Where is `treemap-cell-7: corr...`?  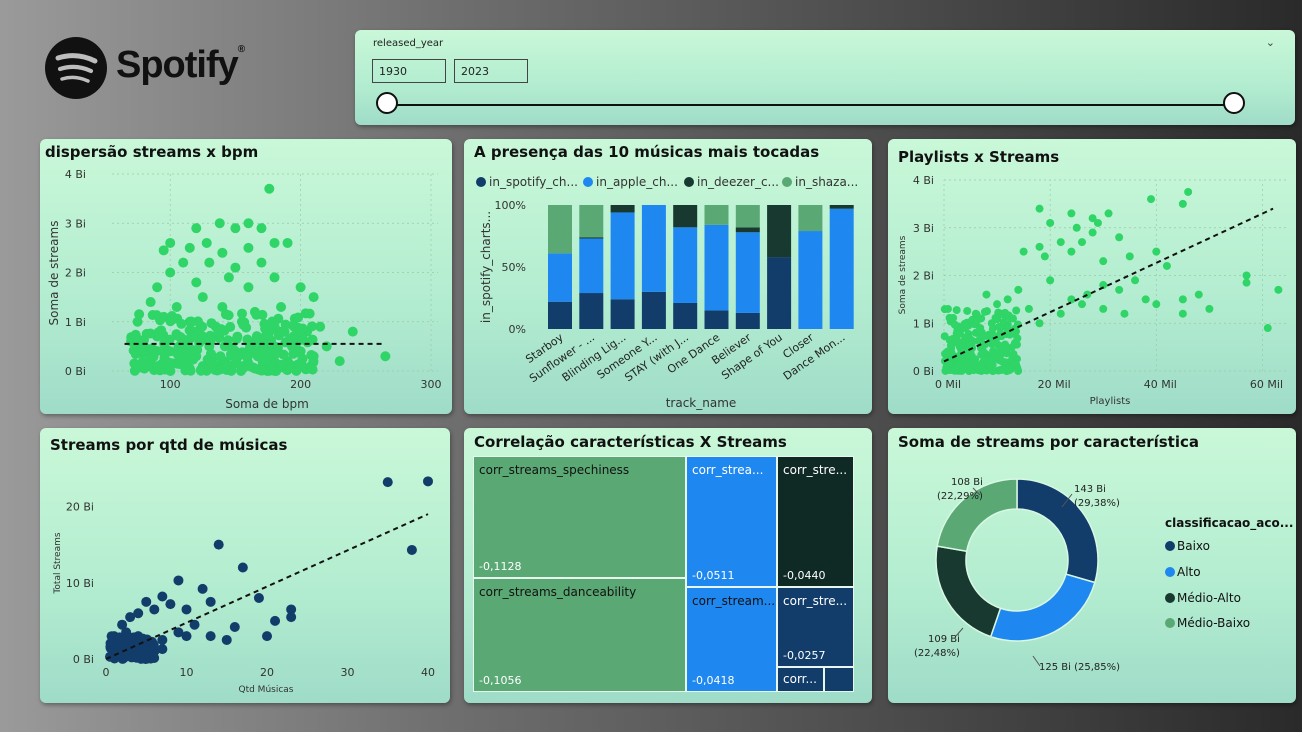 treemap-cell-7: corr... is located at coordinates (800, 679).